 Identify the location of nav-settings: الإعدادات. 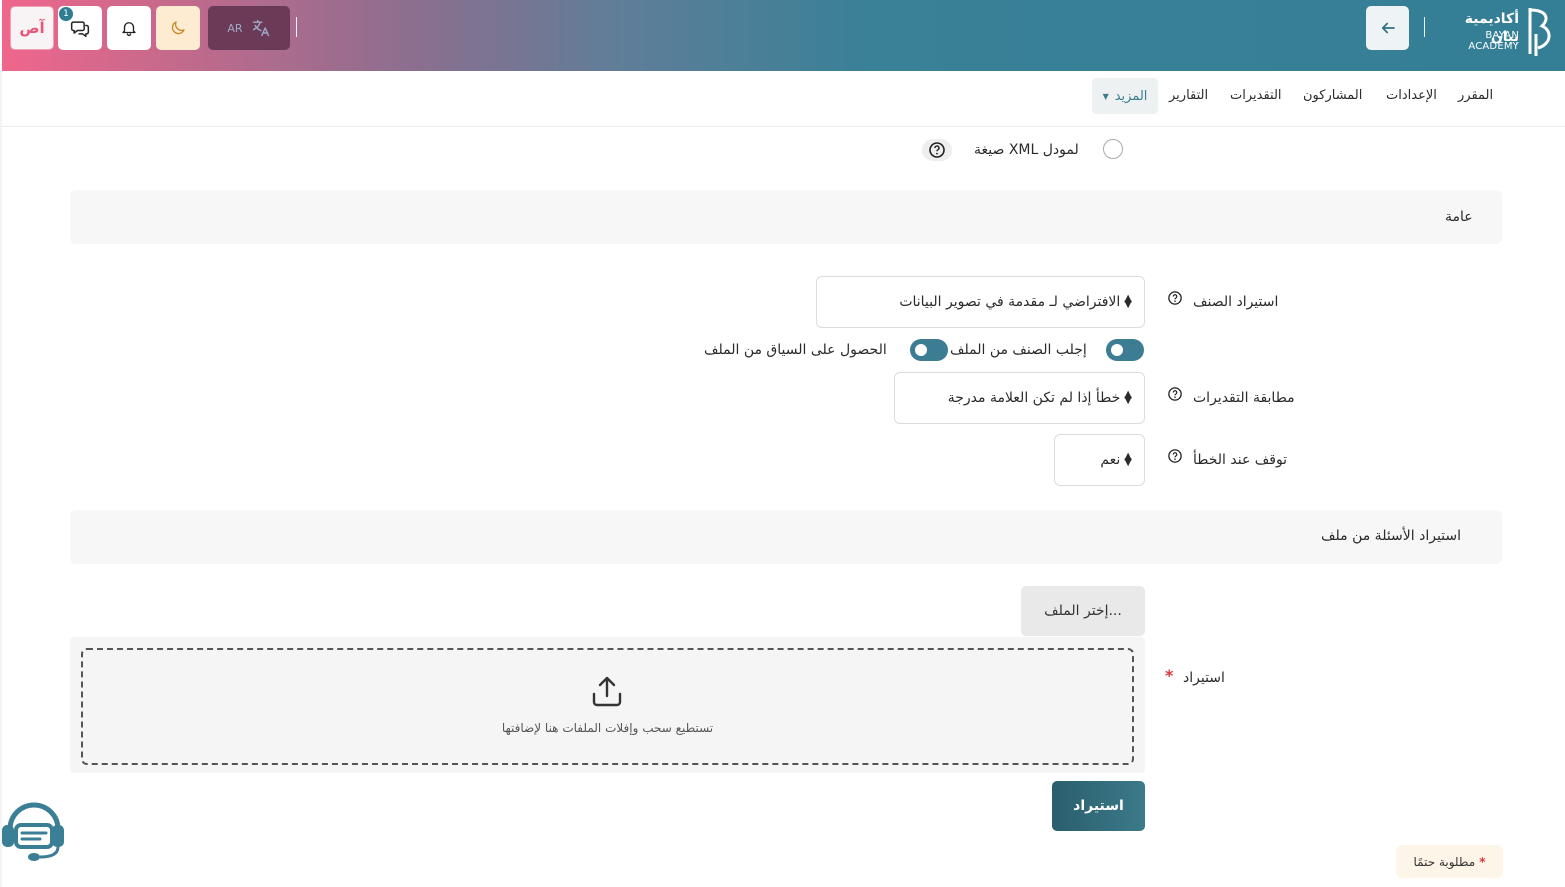
(1411, 95).